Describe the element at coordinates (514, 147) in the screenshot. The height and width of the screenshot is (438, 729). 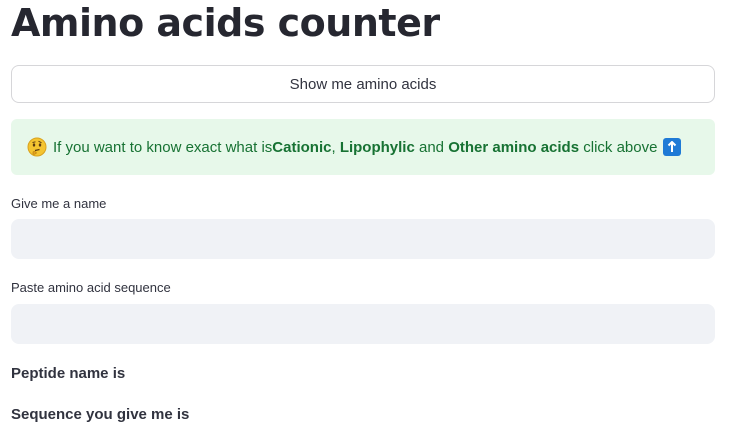
I see `info-other: Other amino acids` at that location.